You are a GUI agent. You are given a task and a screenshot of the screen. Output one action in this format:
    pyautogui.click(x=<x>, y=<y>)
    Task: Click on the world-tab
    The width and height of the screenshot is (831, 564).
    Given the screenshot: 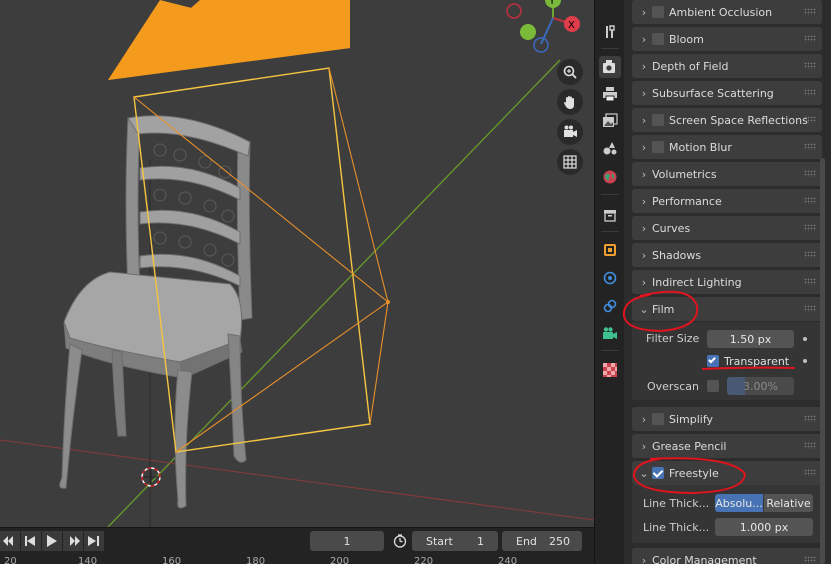 What is the action you would take?
    pyautogui.click(x=610, y=177)
    